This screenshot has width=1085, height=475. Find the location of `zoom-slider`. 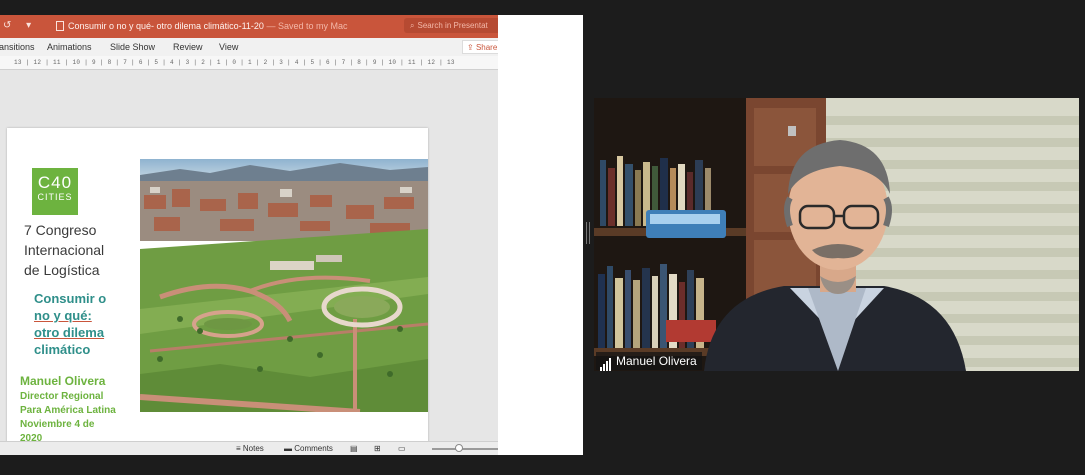

zoom-slider is located at coordinates (465, 449).